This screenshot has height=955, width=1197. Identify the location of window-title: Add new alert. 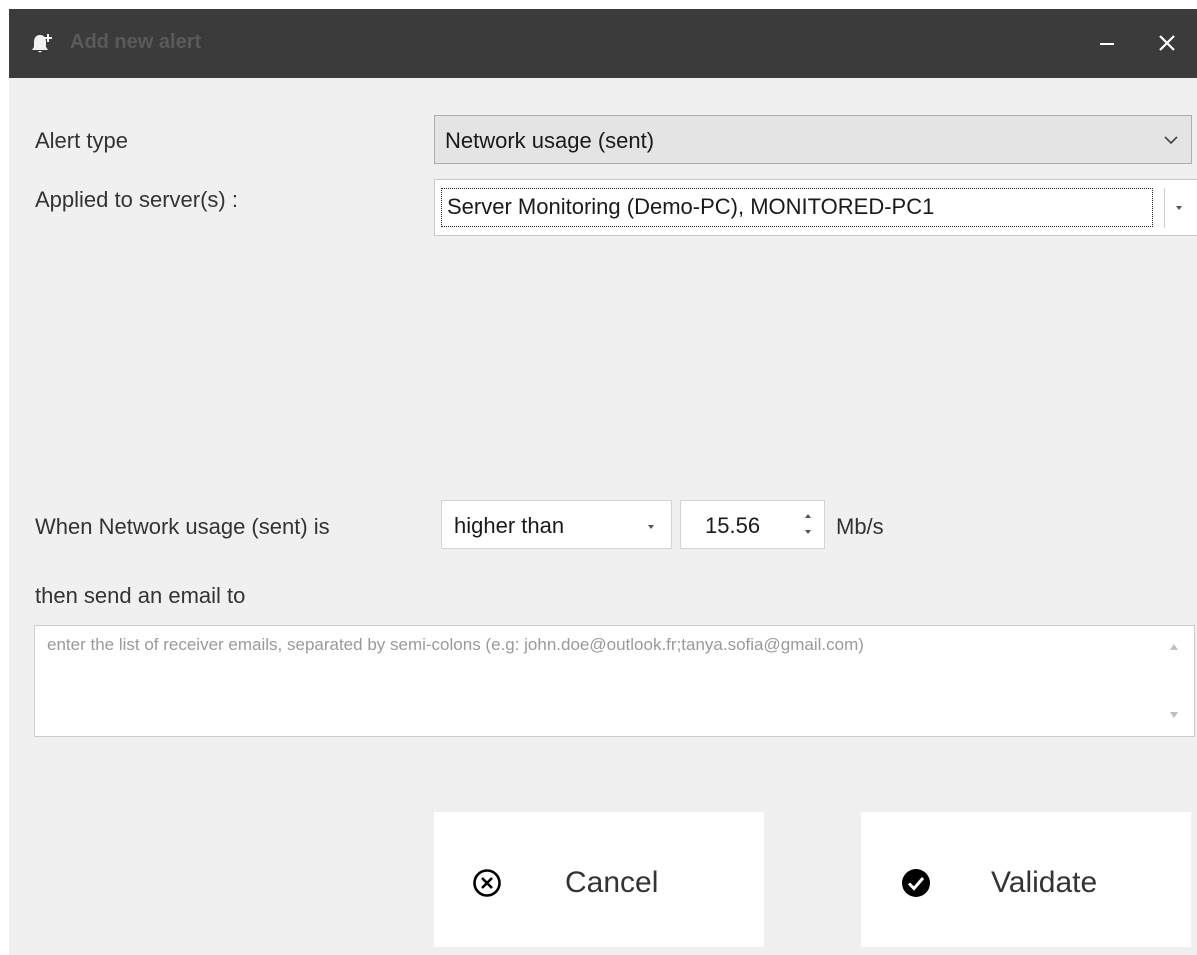
(136, 42).